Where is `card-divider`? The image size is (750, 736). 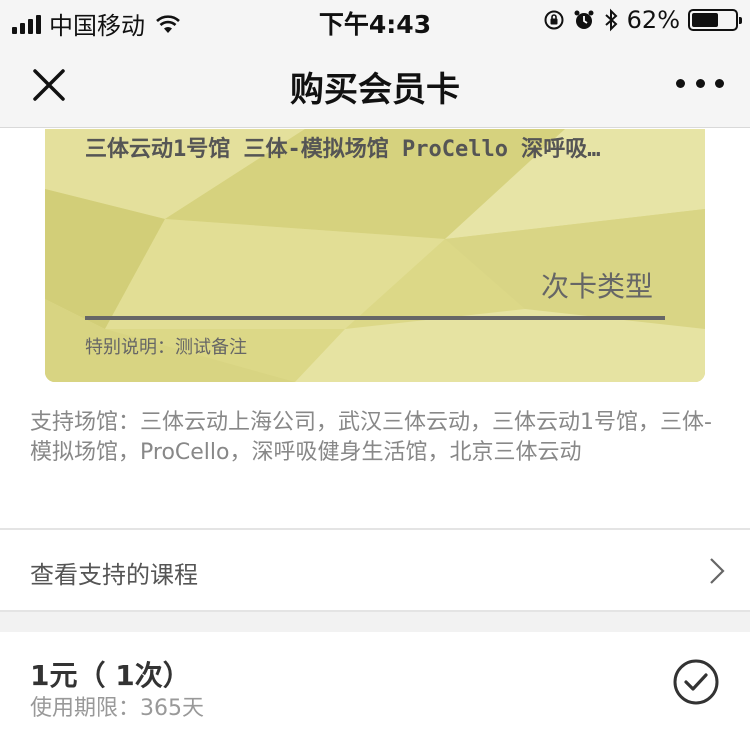
card-divider is located at coordinates (375, 318).